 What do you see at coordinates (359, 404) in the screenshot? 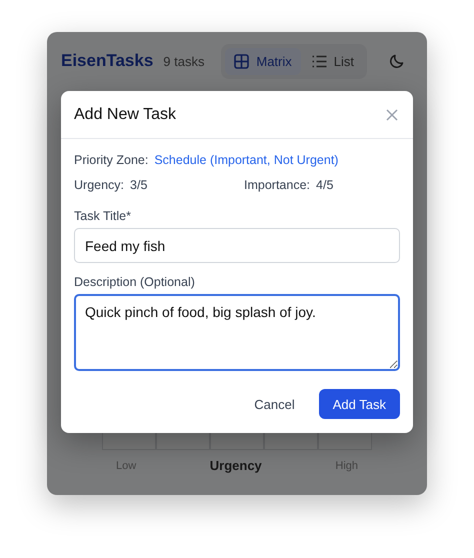
I see `add-task-button: Add Task` at bounding box center [359, 404].